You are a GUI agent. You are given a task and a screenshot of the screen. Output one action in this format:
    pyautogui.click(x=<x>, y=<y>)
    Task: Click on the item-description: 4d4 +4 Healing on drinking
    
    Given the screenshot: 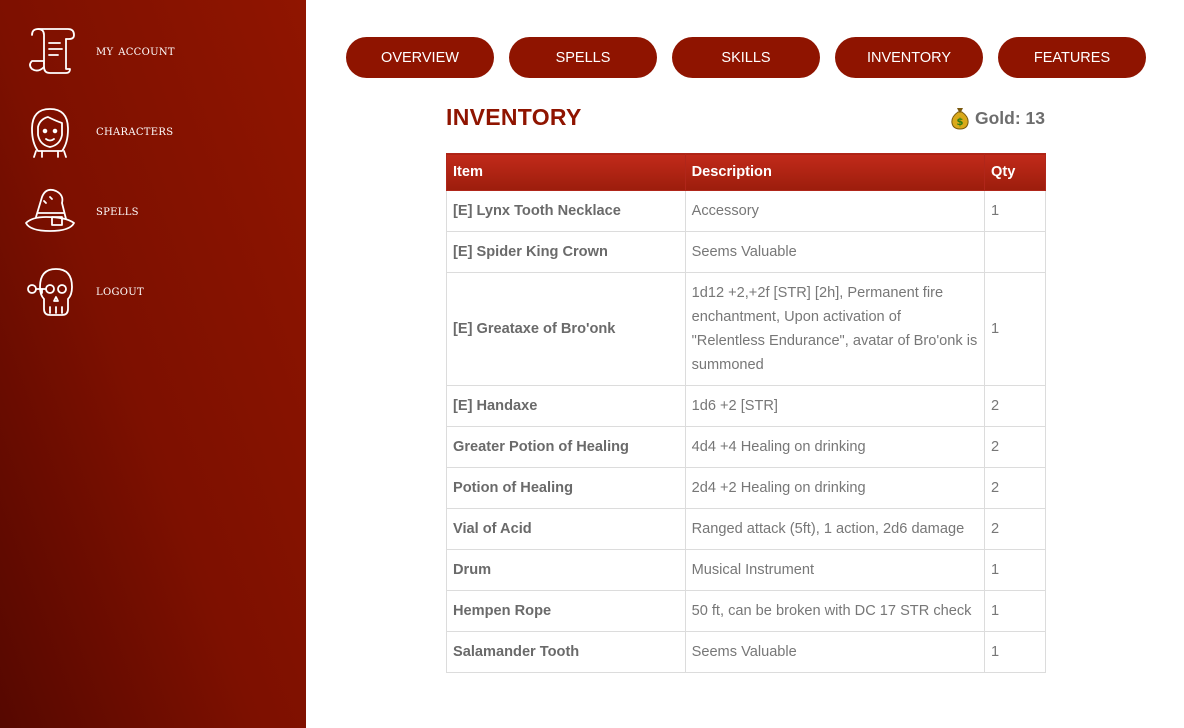 What is the action you would take?
    pyautogui.click(x=835, y=447)
    